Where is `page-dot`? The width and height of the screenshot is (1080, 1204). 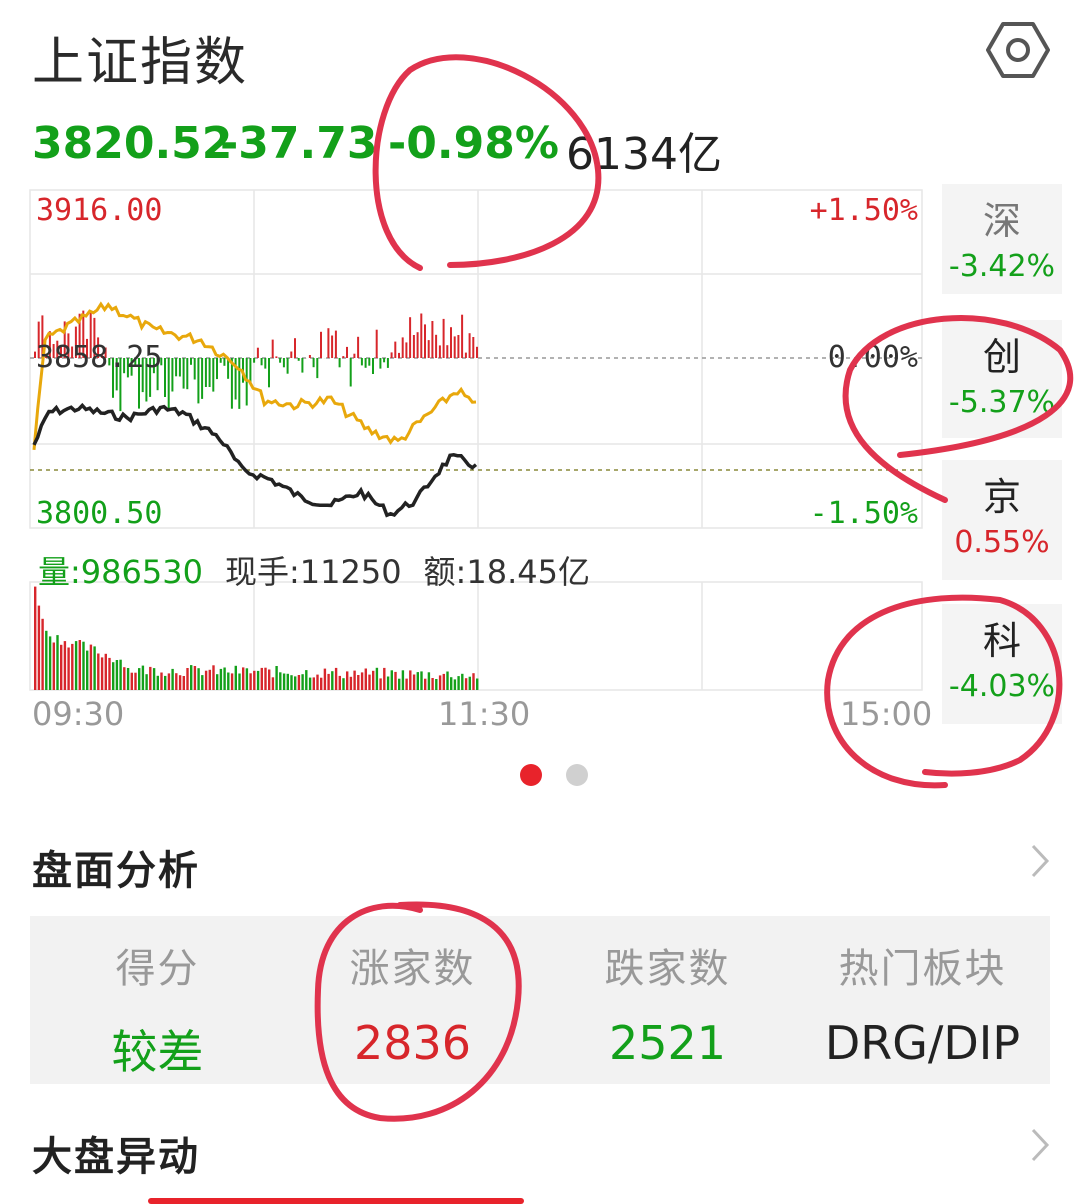
page-dot is located at coordinates (577, 775).